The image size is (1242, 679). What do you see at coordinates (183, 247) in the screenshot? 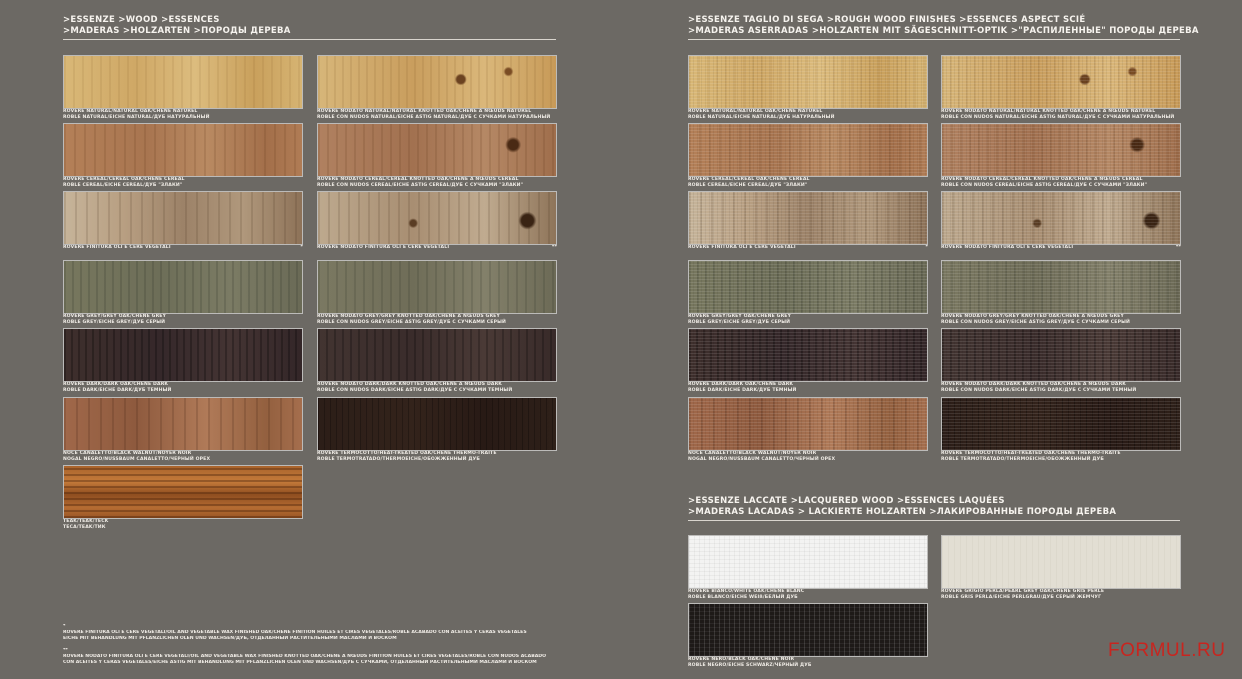
I see `caption-oil-wax-oak: ROVERE FINITURA OLI E CERE VEGETALI *` at bounding box center [183, 247].